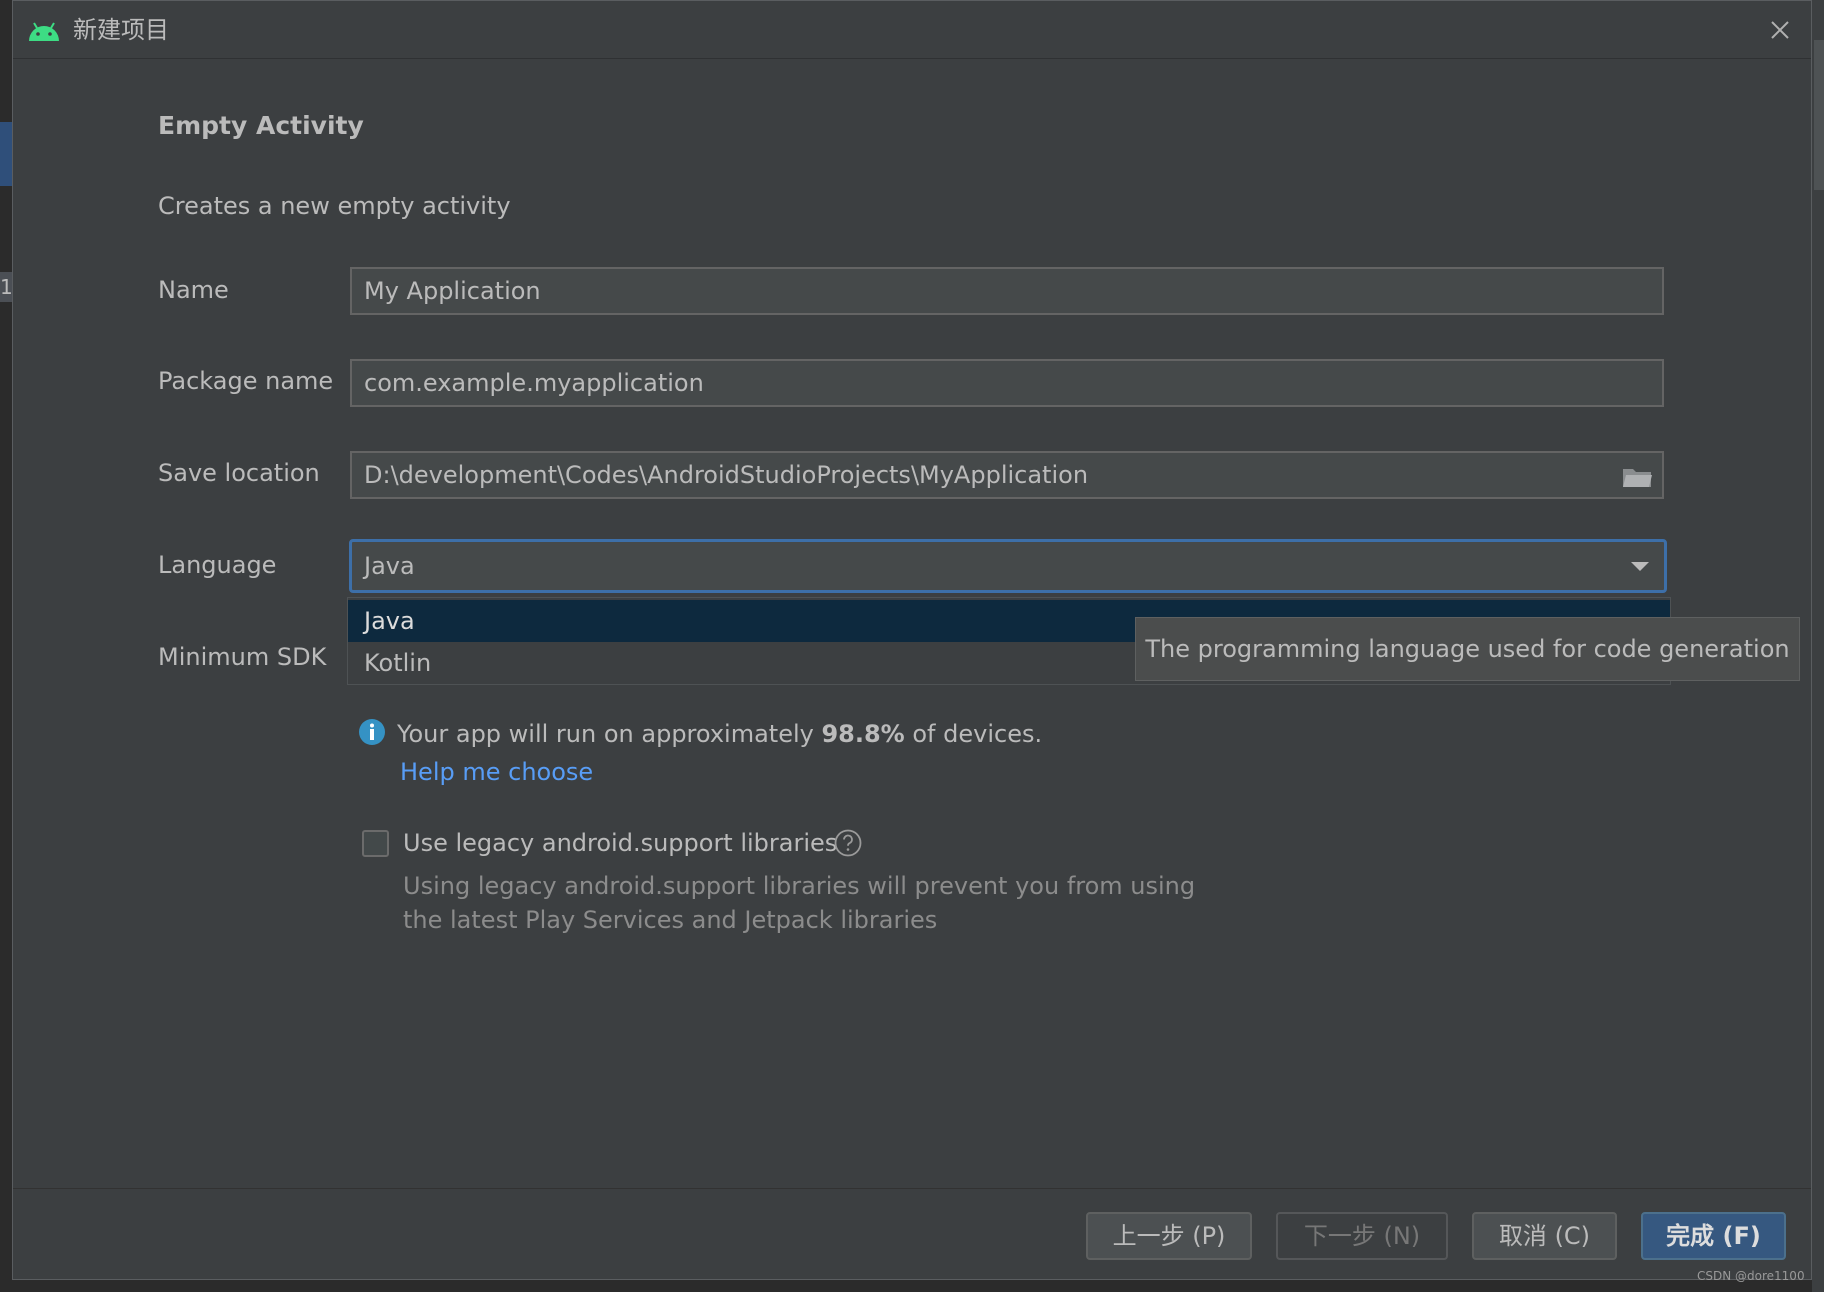  What do you see at coordinates (239, 473) in the screenshot?
I see `save-location-label: Save location` at bounding box center [239, 473].